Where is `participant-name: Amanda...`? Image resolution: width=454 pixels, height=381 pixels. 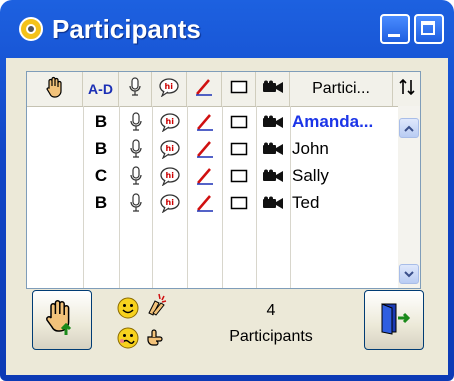
participant-name: Amanda... is located at coordinates (333, 121).